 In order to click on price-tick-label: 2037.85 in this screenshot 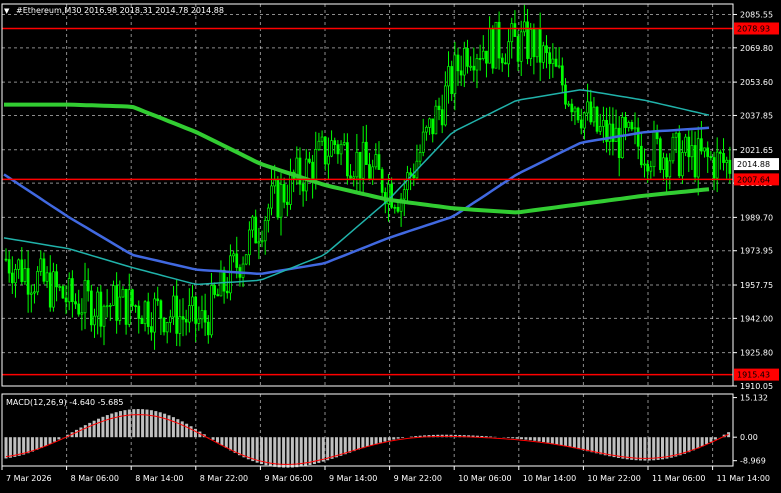, I will do `click(756, 115)`.